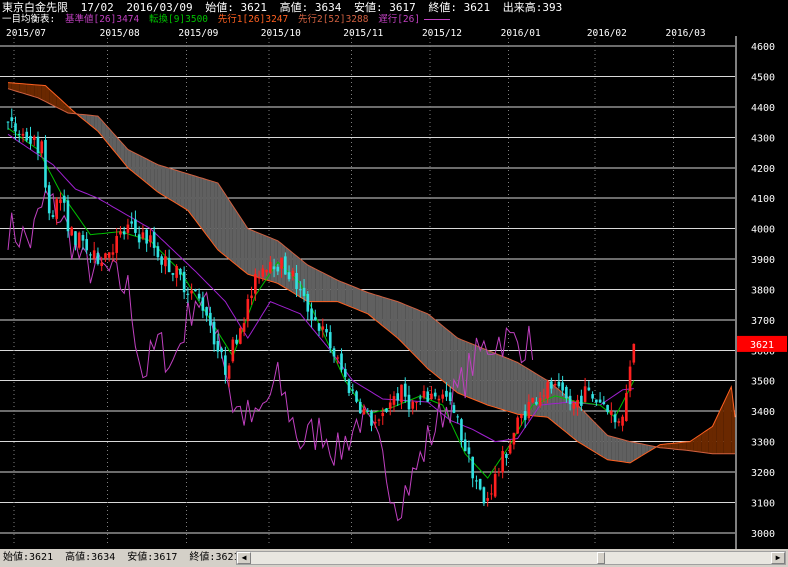 The image size is (788, 567). Describe the element at coordinates (459, 7) in the screenshot. I see `close-label: 終値: 3621` at that location.